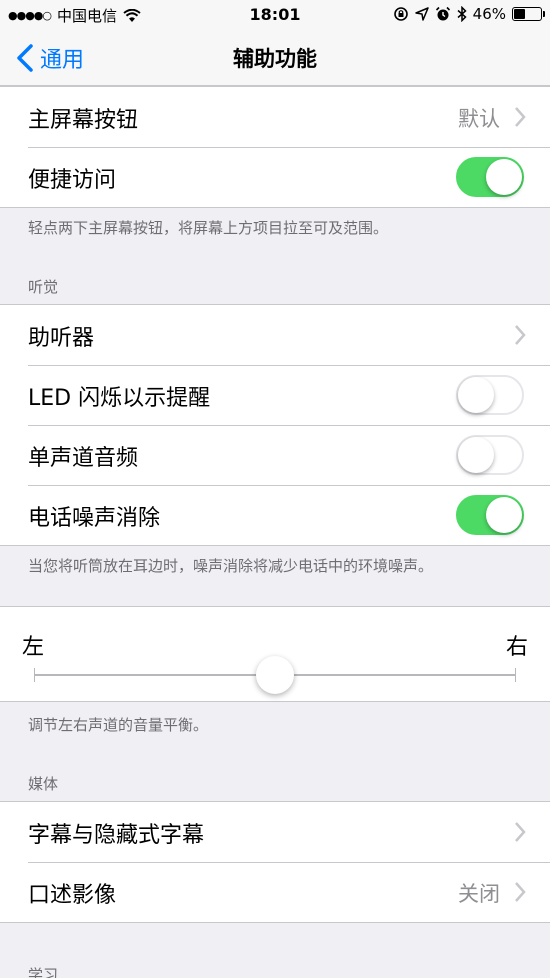 This screenshot has width=550, height=978. Describe the element at coordinates (118, 725) in the screenshot. I see `balance-footer: 调节左右声道的音量平衡。` at that location.